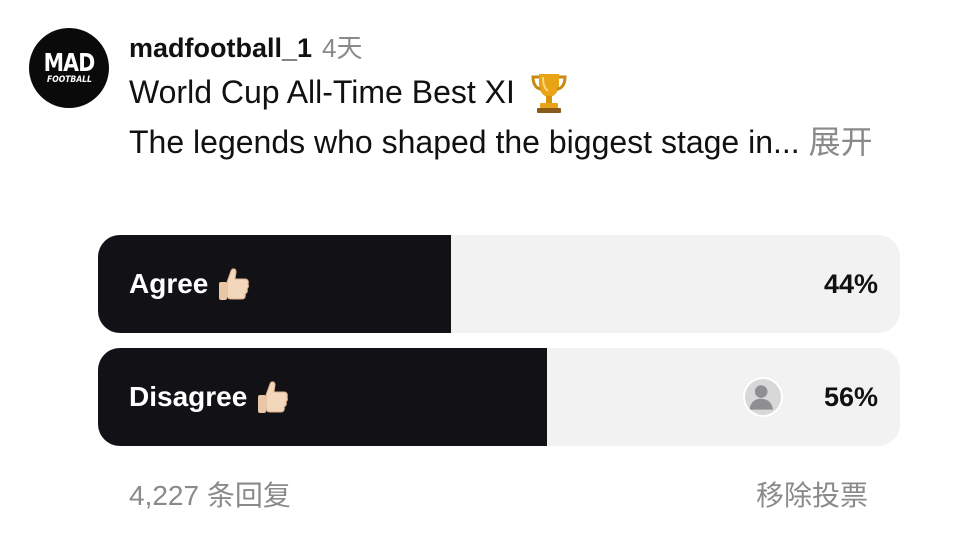 This screenshot has height=546, width=960. I want to click on remove-vote-button: 移除投票, so click(812, 494).